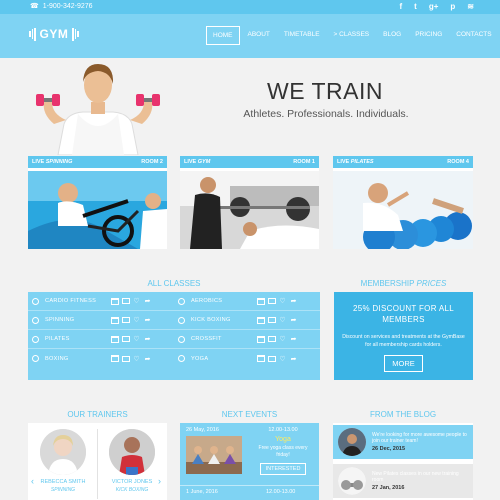  What do you see at coordinates (71, 301) in the screenshot?
I see `class-name: CARDIO FITNESS` at bounding box center [71, 301].